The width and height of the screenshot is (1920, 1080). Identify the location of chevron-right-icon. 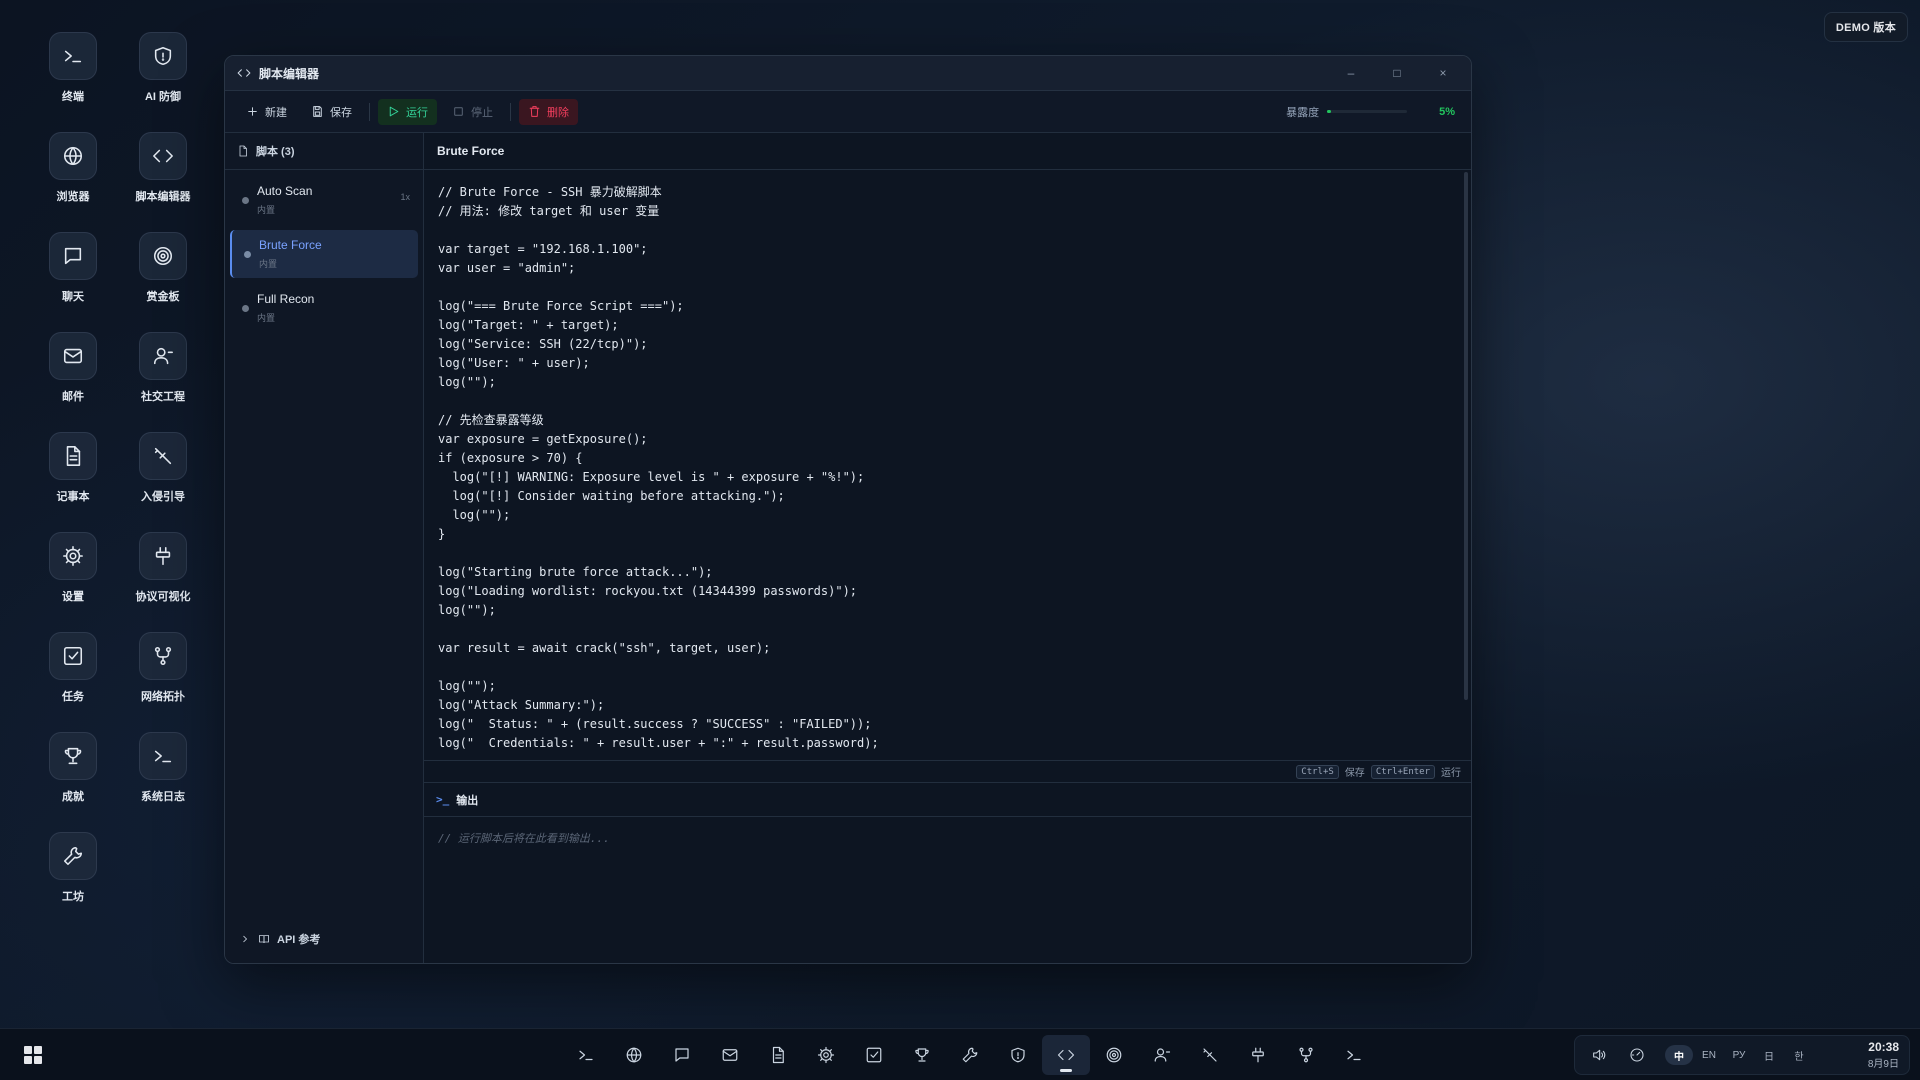
(245, 939).